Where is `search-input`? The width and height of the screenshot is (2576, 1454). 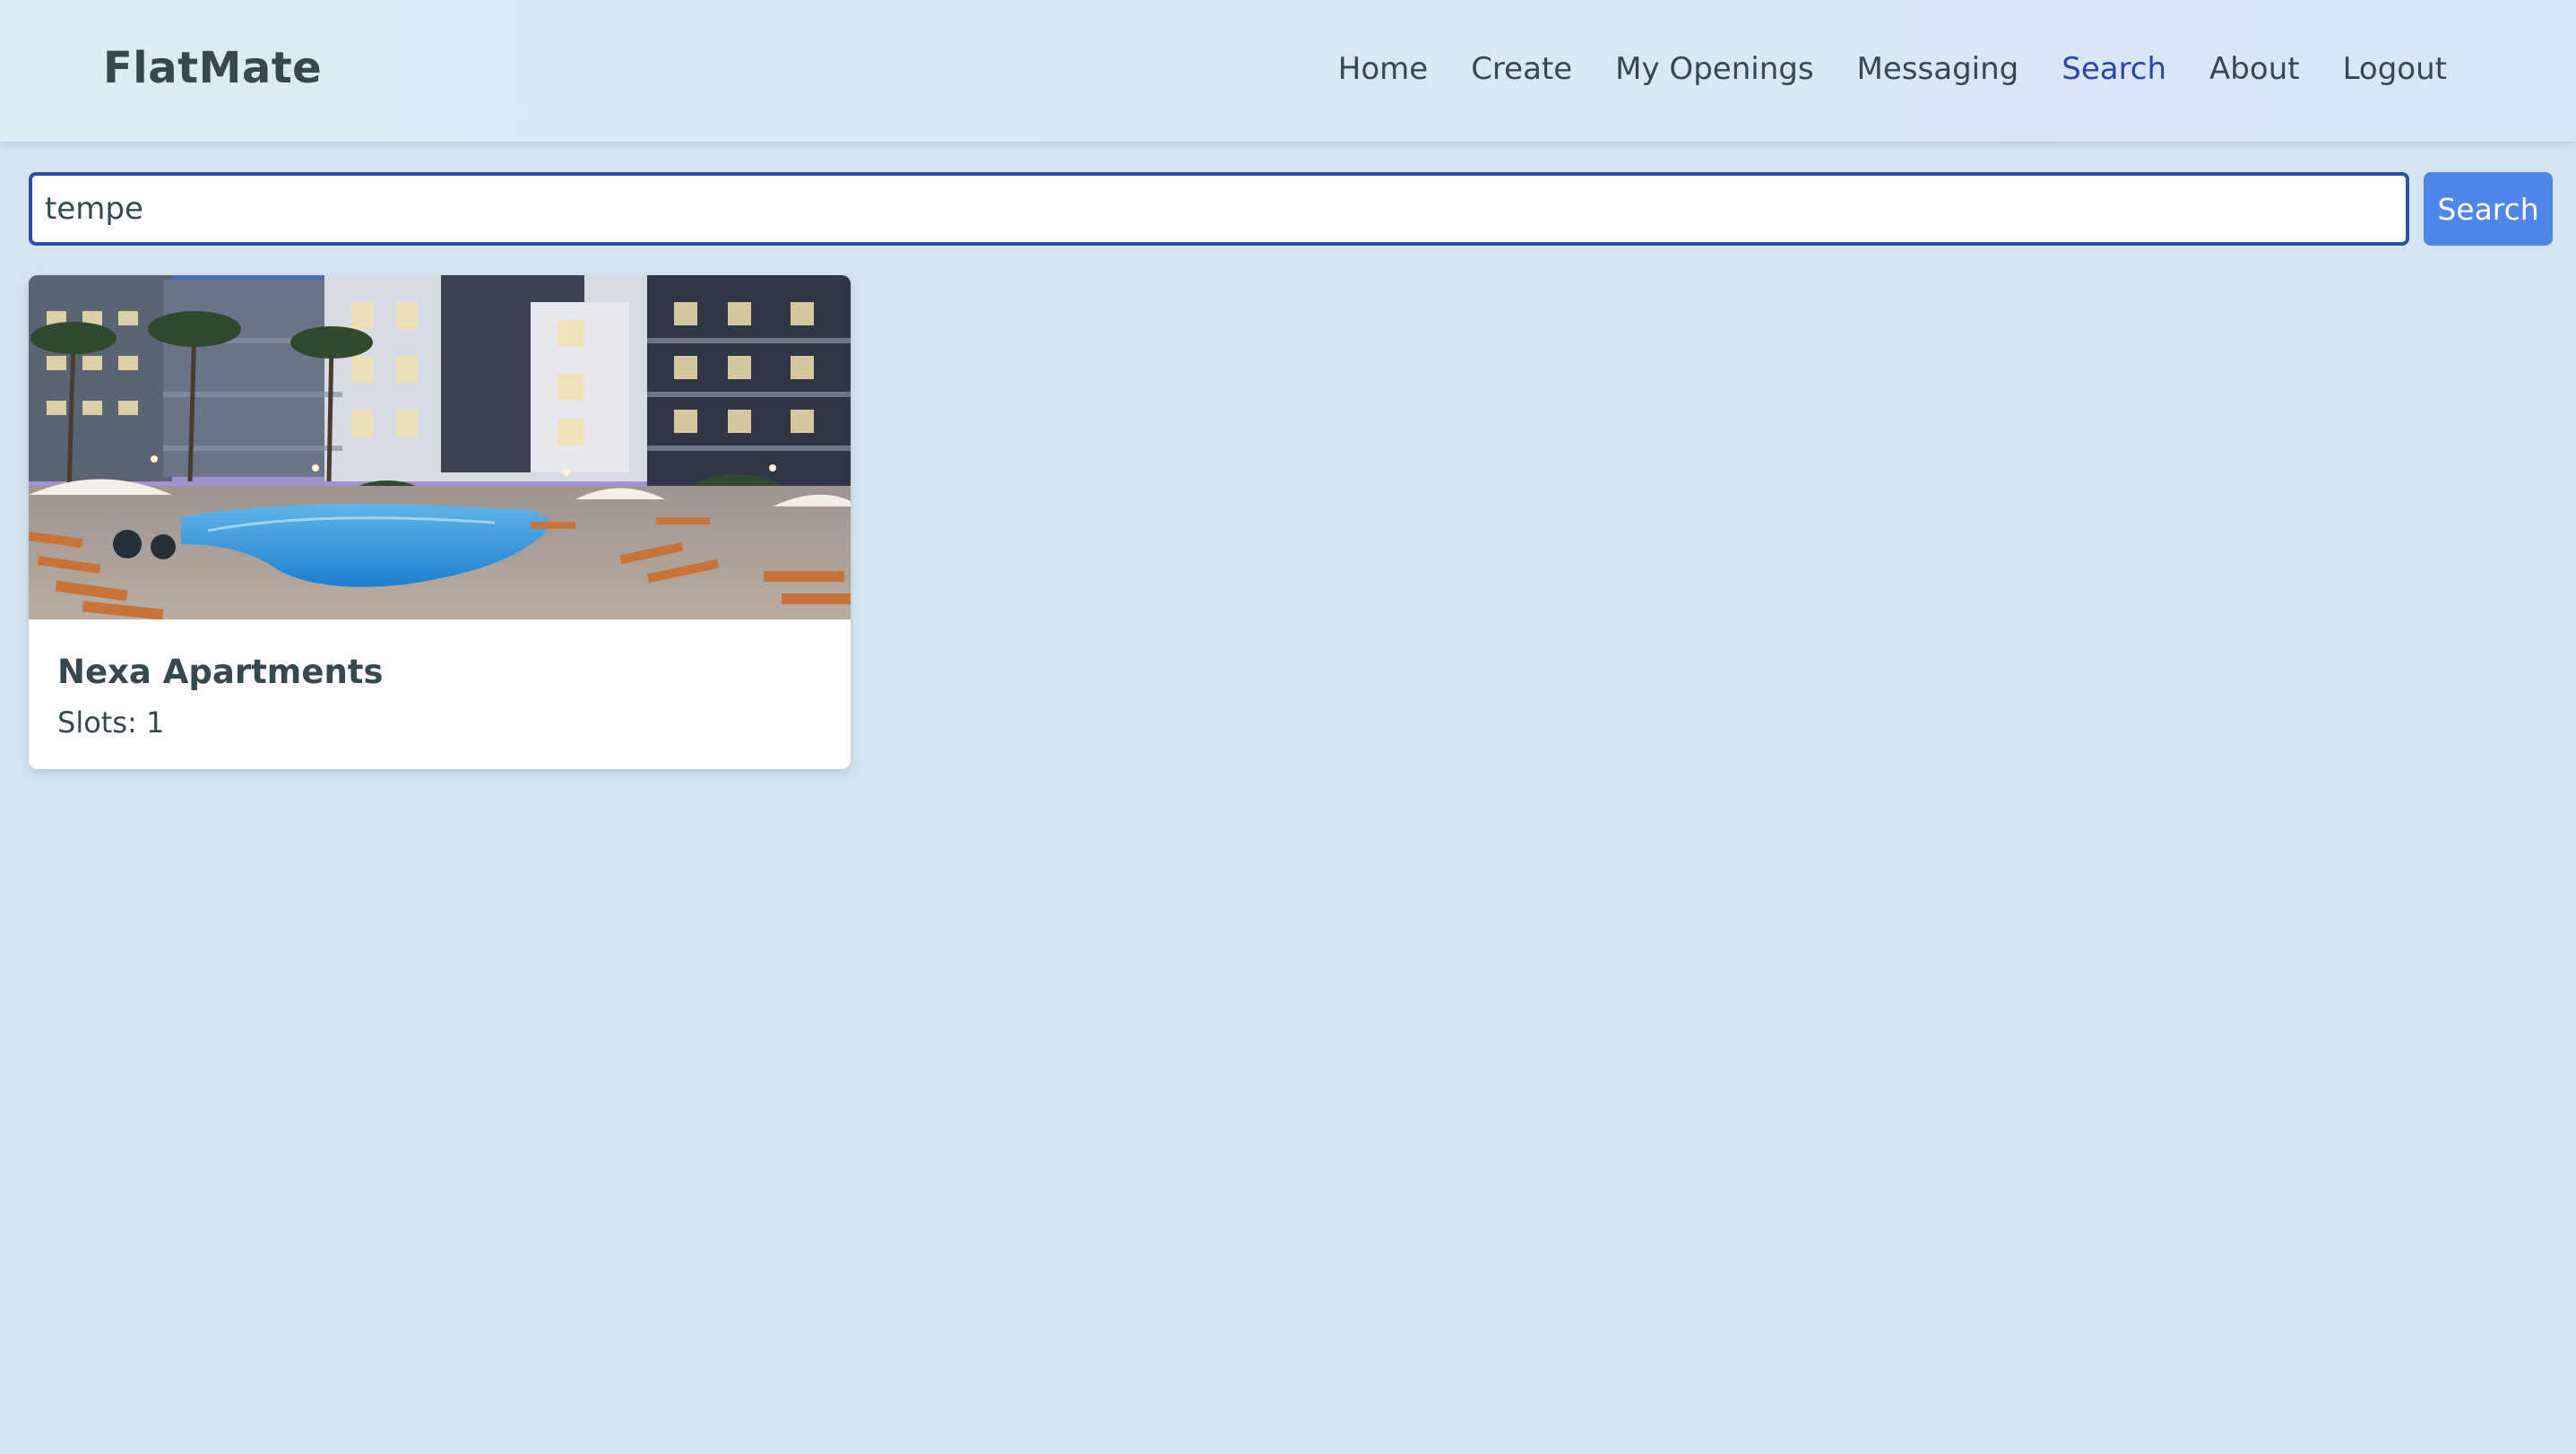
search-input is located at coordinates (1219, 209).